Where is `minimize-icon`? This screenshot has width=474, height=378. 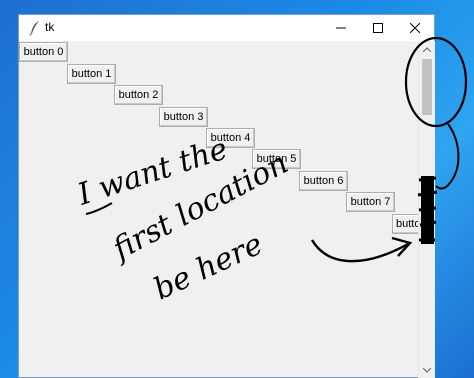
minimize-icon is located at coordinates (341, 28).